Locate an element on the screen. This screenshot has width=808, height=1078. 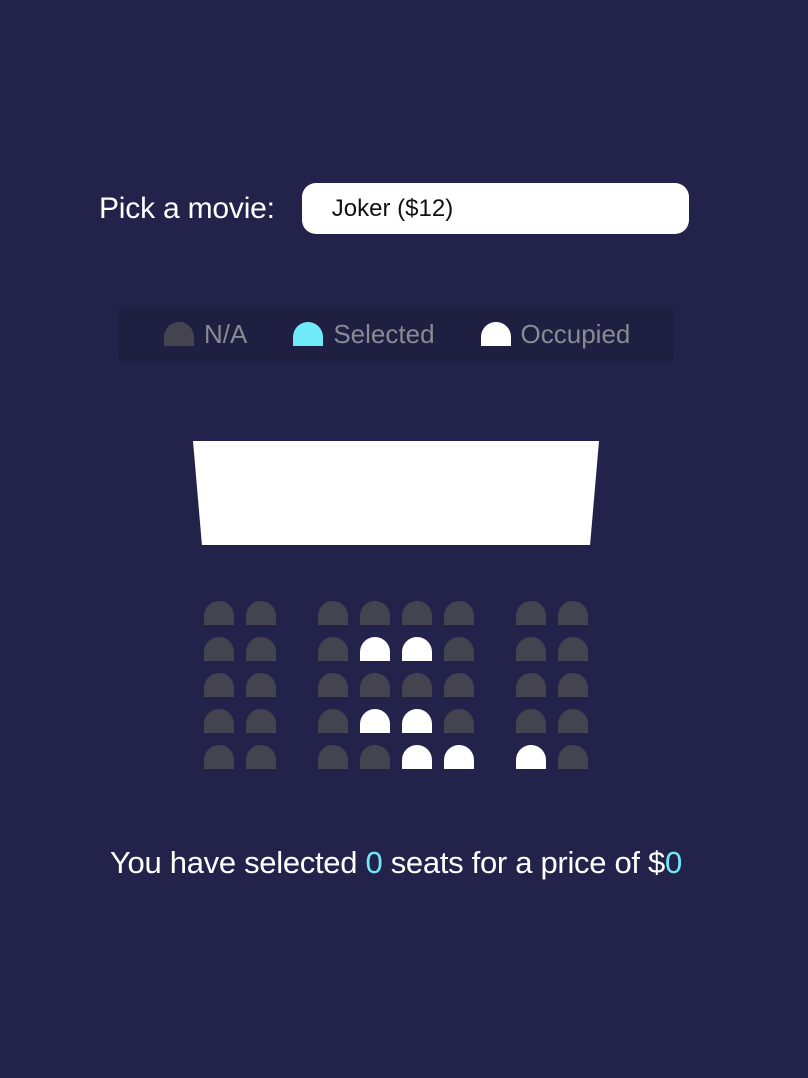
movie-picker-label: Pick a movie: is located at coordinates (187, 208).